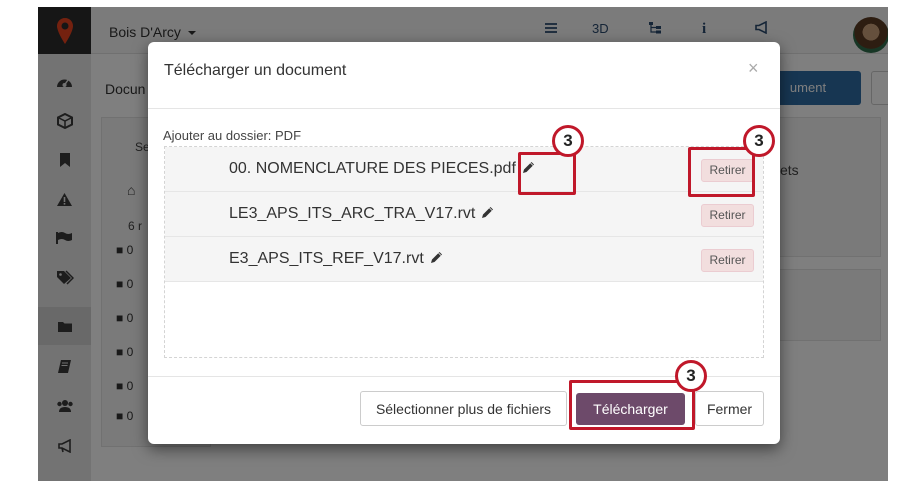 This screenshot has height=489, width=915. Describe the element at coordinates (464, 75) in the screenshot. I see `dialog-header: Télécharger un document ×` at that location.